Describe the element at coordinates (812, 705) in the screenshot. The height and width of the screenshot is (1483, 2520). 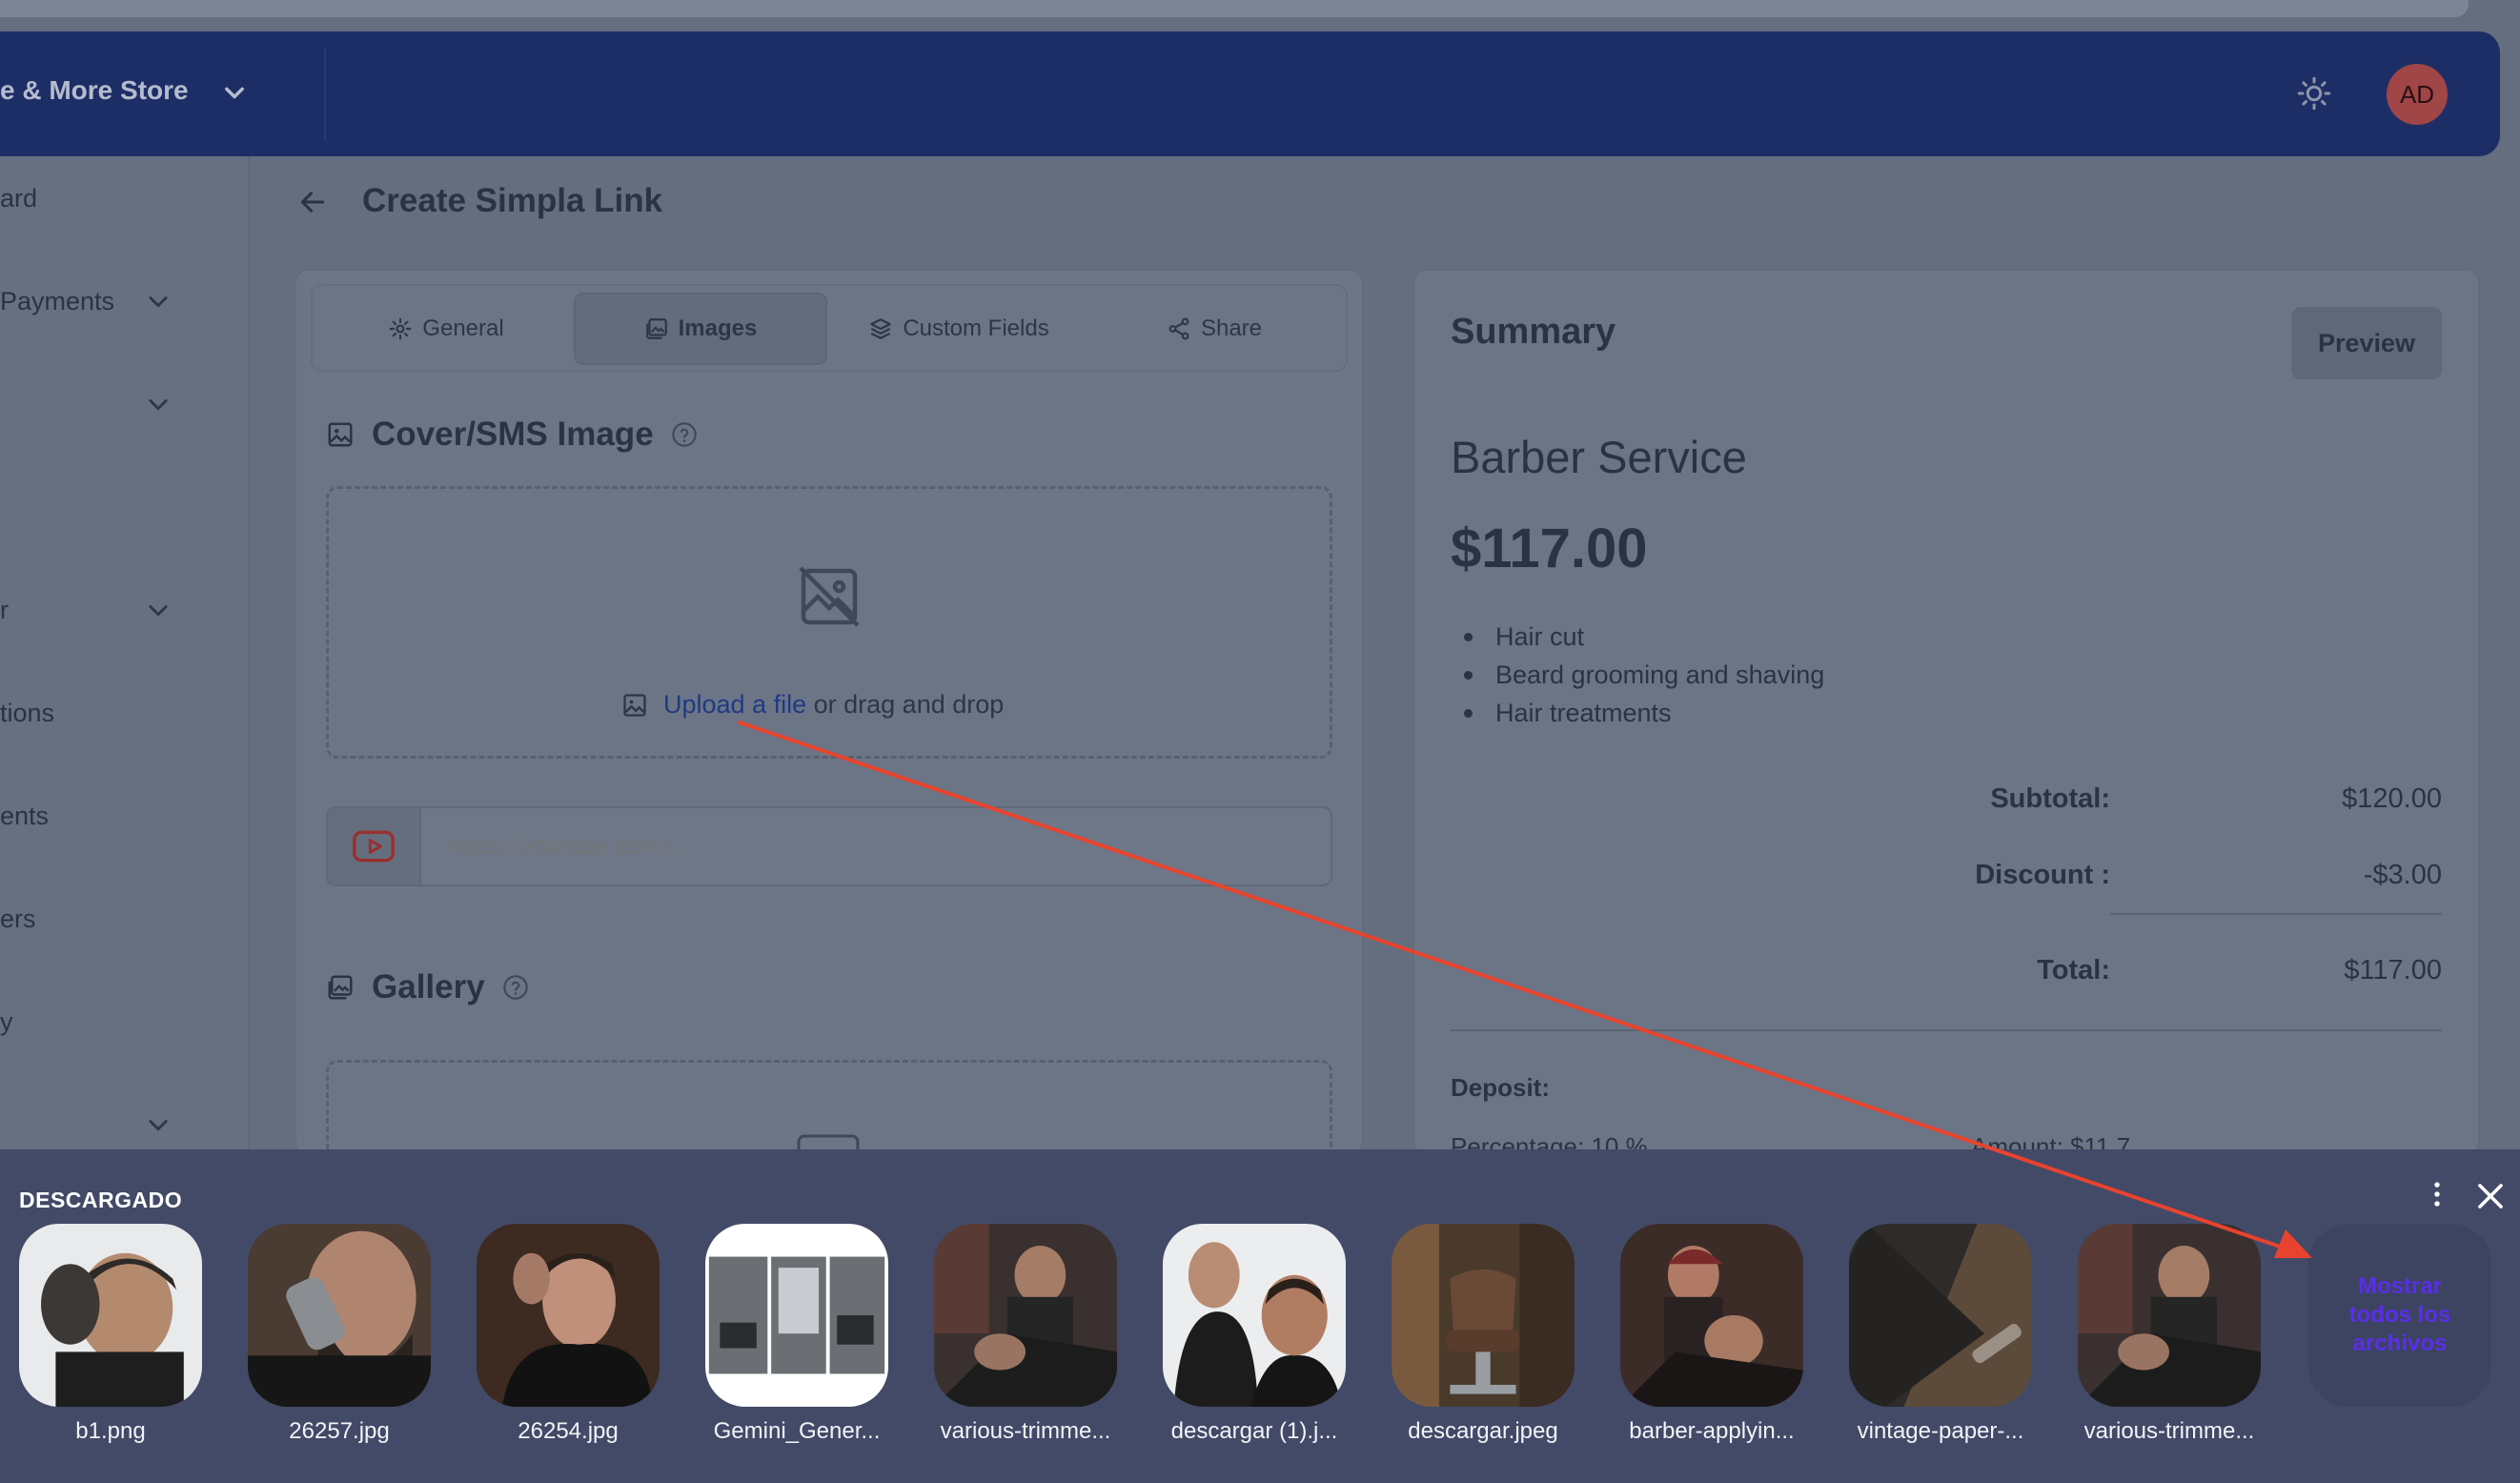
I see `upload-prompt: Upload a file or drag and drop` at that location.